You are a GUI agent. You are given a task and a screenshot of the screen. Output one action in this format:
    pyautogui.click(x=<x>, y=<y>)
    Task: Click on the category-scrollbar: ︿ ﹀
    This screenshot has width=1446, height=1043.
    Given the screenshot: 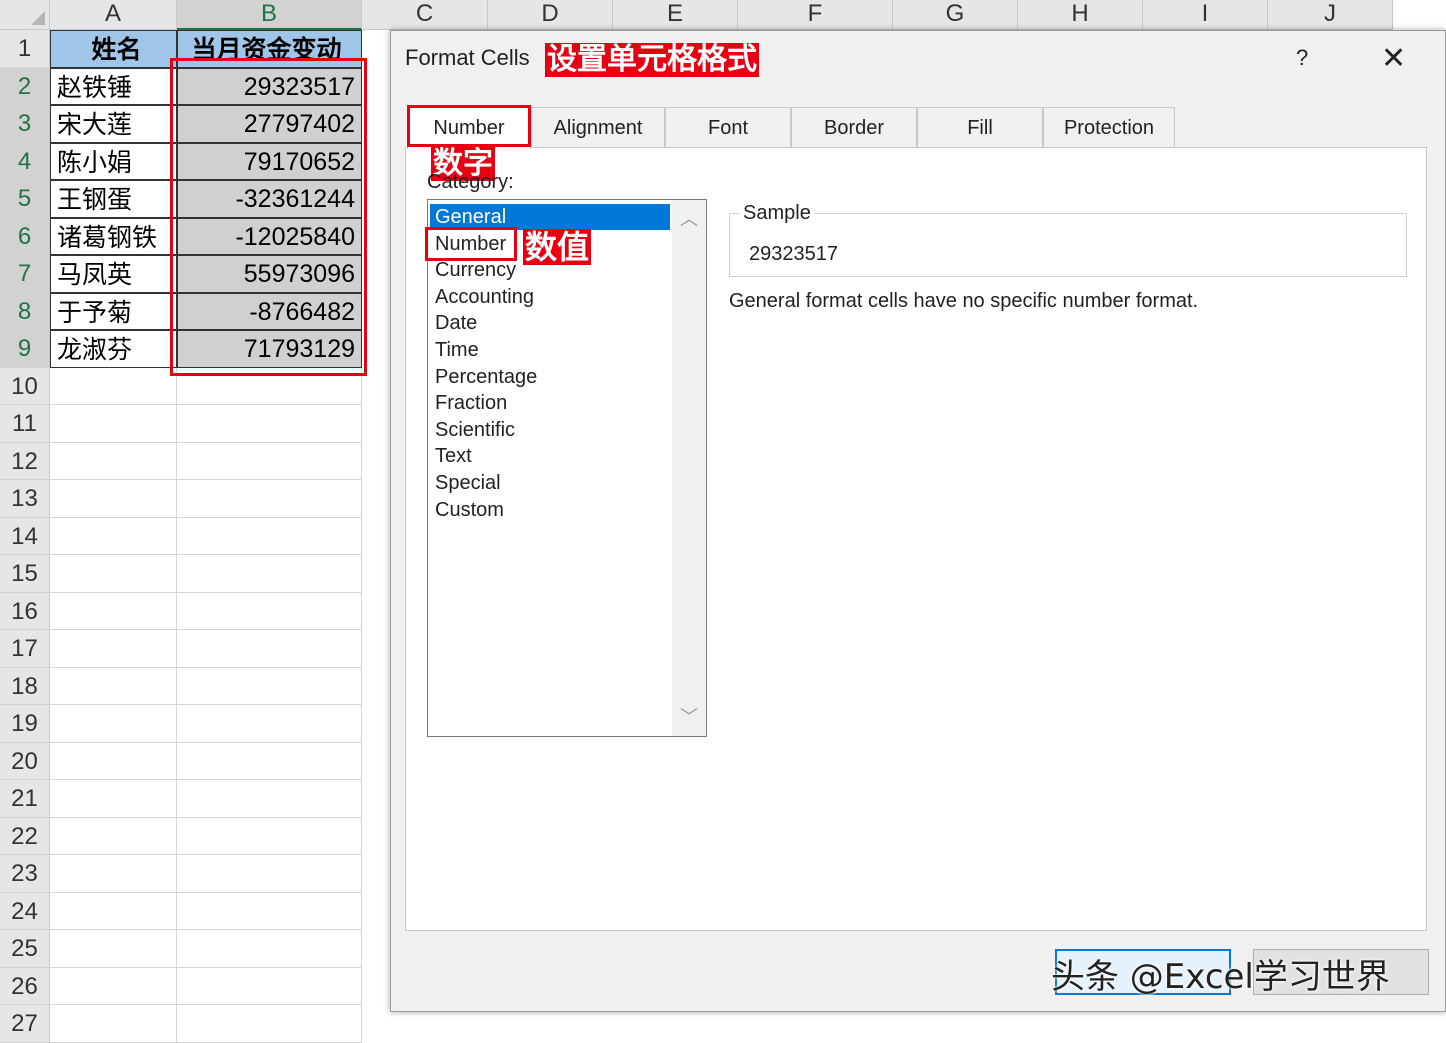 What is the action you would take?
    pyautogui.click(x=689, y=468)
    